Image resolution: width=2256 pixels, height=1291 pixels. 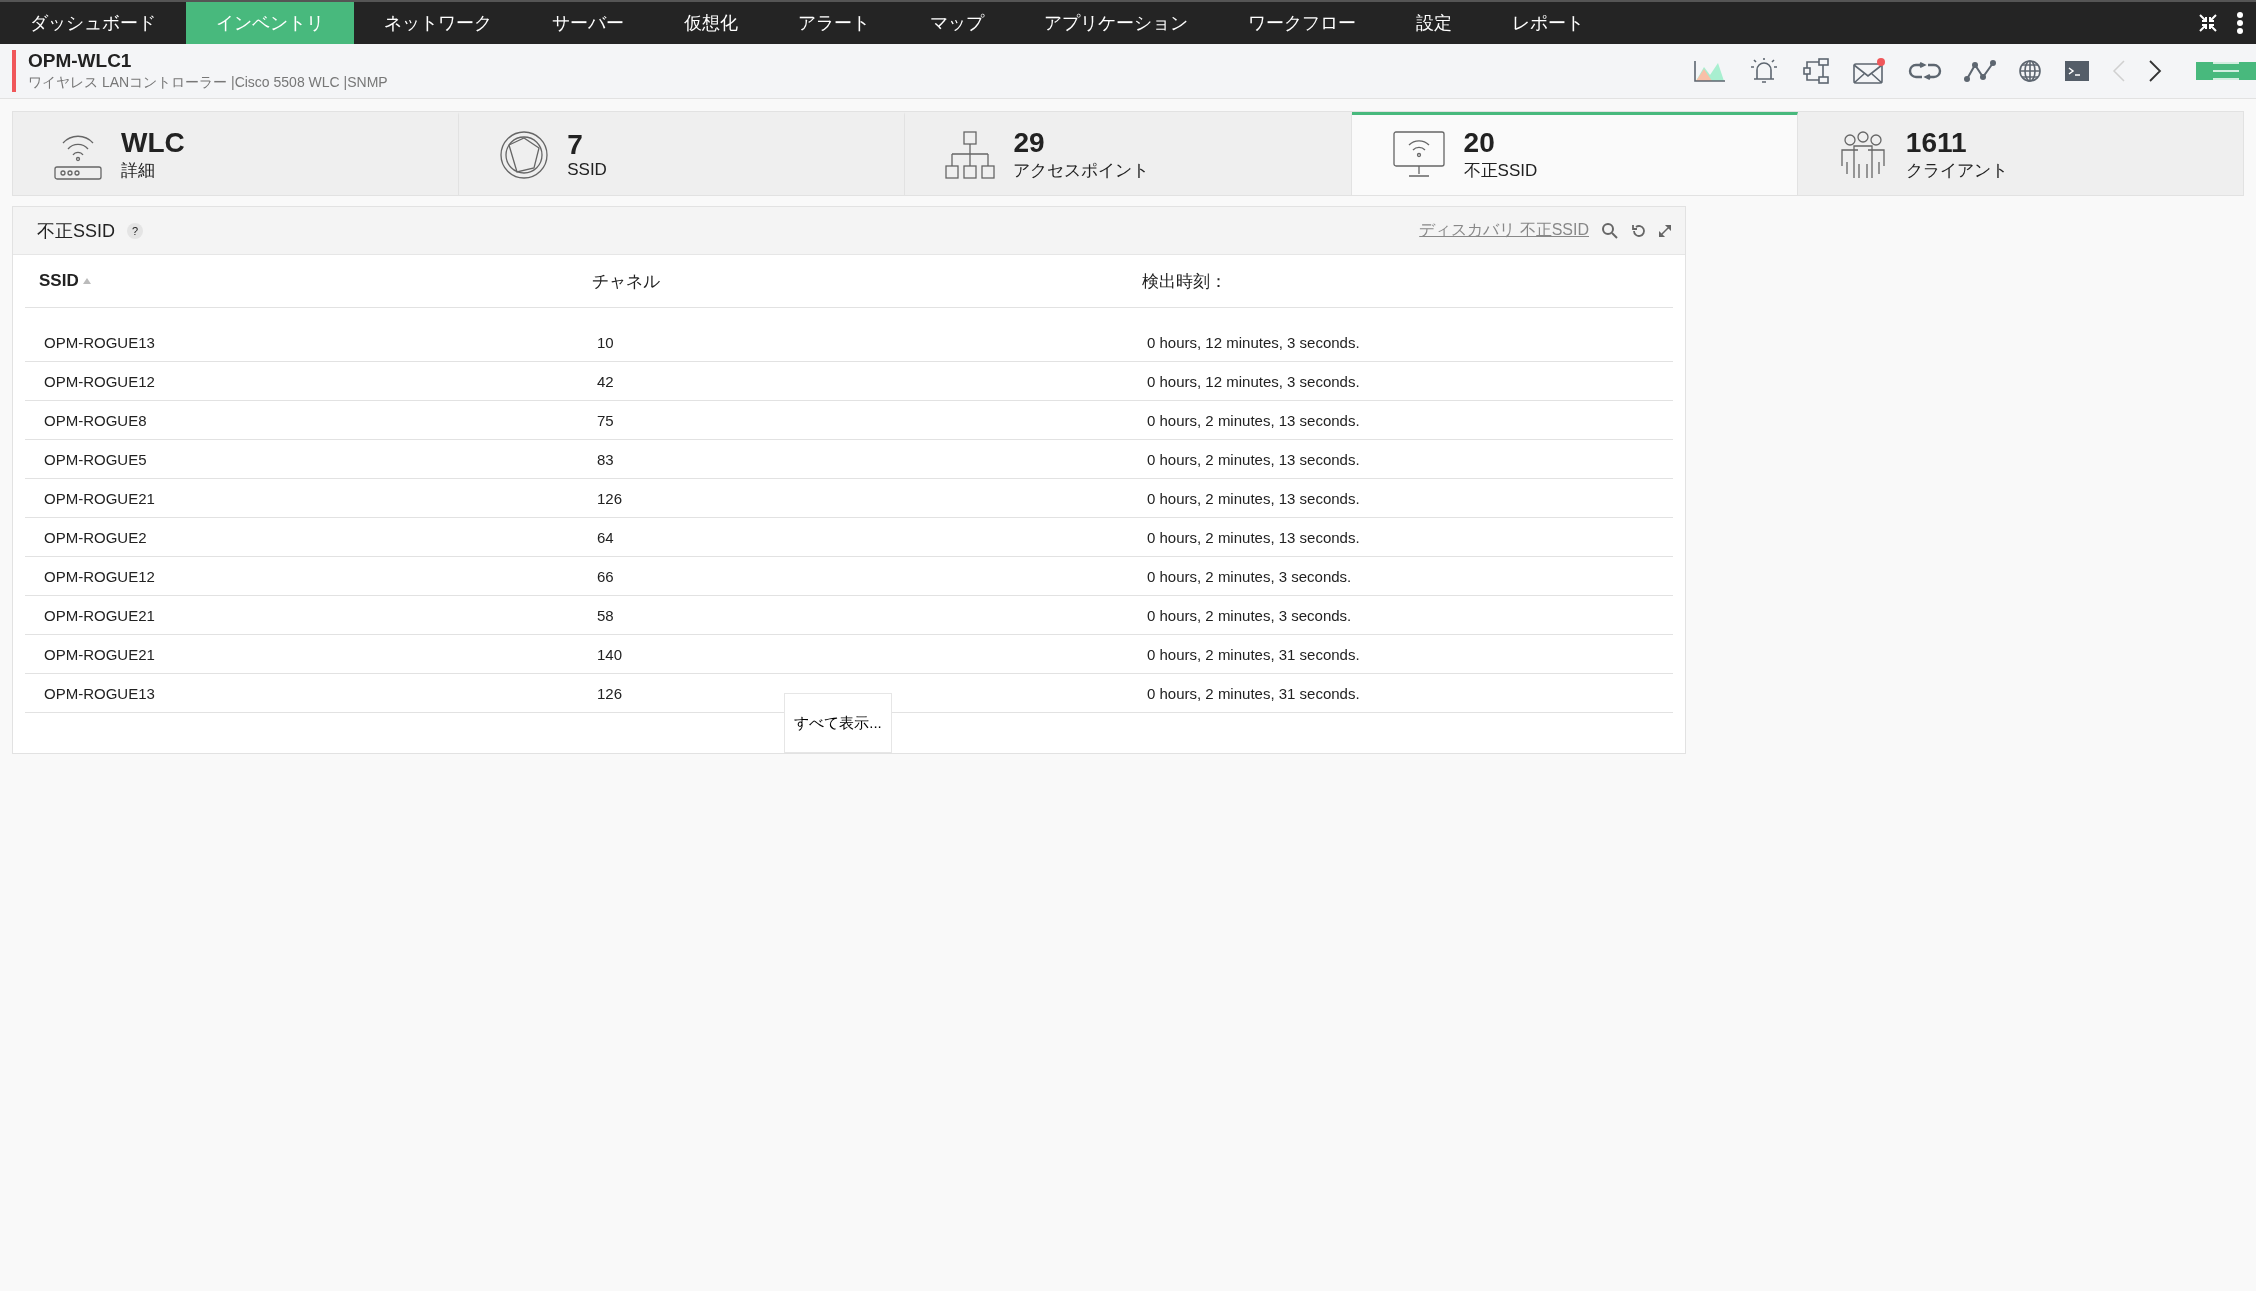 What do you see at coordinates (1548, 23) in the screenshot?
I see `nav-tab: レポート` at bounding box center [1548, 23].